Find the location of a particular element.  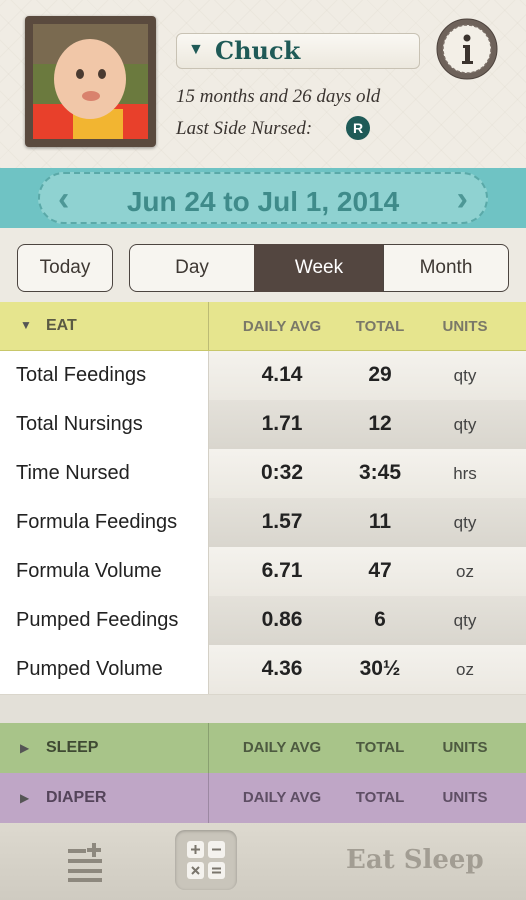

info-button is located at coordinates (467, 49).